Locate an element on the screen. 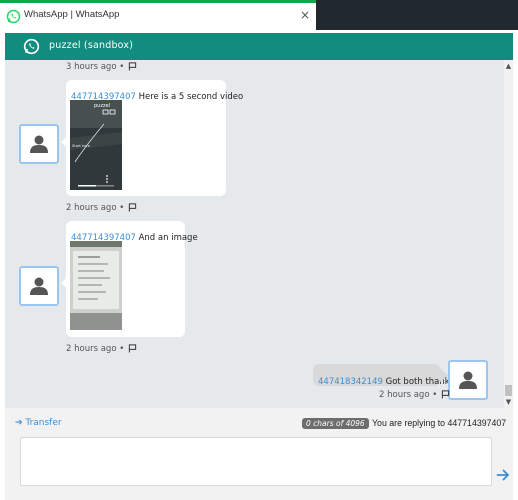  replying-to-text: You are replying to 447714397407 is located at coordinates (439, 423).